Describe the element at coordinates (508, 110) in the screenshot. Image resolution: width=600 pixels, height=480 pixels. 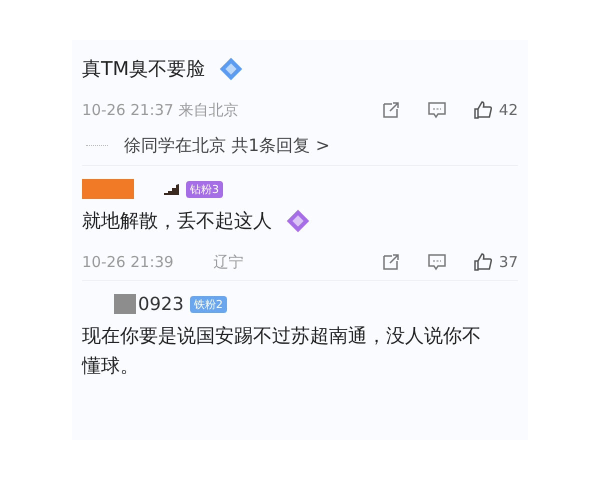
I see `like-count: 42` at that location.